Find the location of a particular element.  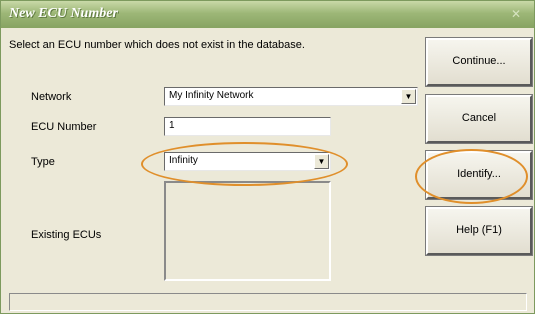

cancel-button: Cancel is located at coordinates (479, 119).